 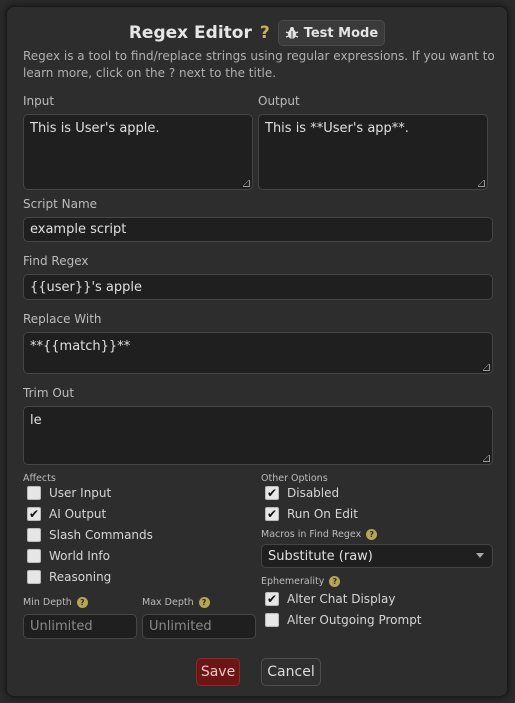 What do you see at coordinates (180, 626) in the screenshot?
I see `max-depth-placeholder: Unlimited` at bounding box center [180, 626].